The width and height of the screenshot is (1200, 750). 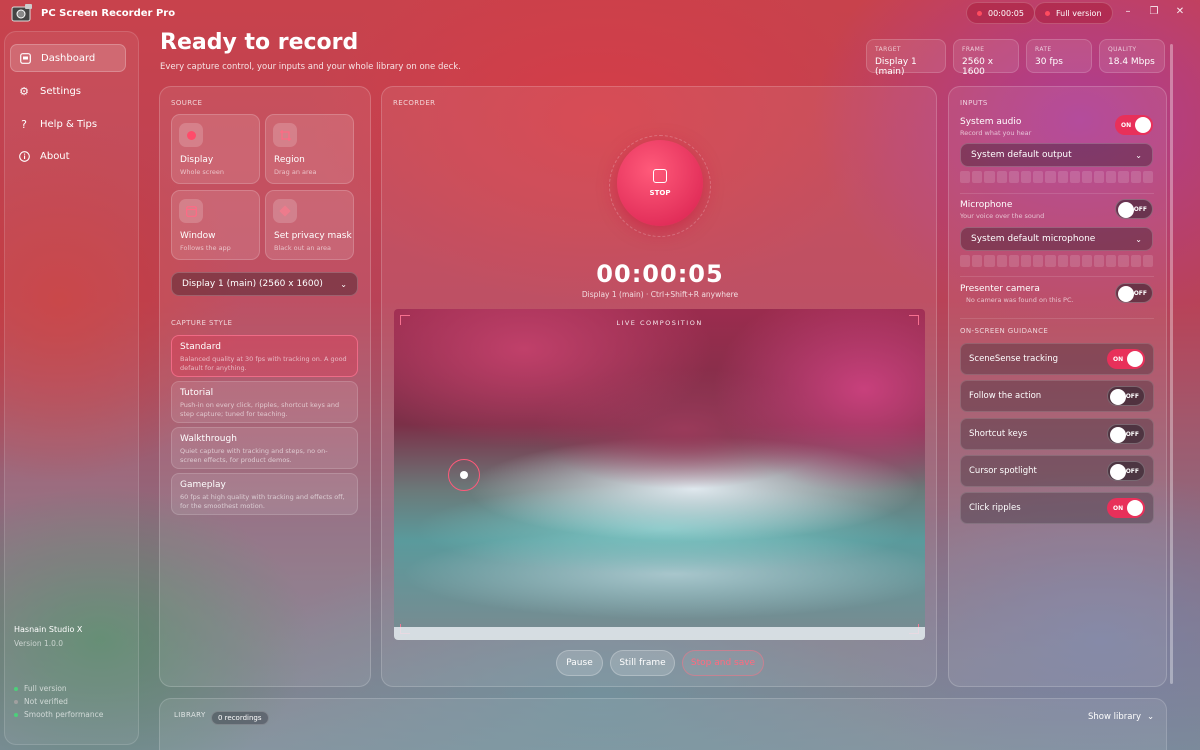 What do you see at coordinates (986, 205) in the screenshot?
I see `microphone-label: Microphone` at bounding box center [986, 205].